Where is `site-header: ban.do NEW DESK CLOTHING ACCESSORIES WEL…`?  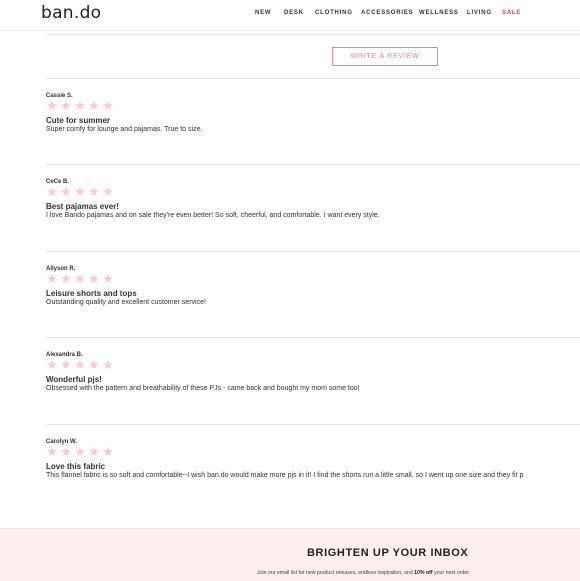
site-header: ban.do NEW DESK CLOTHING ACCESSORIES WEL… is located at coordinates (290, 15).